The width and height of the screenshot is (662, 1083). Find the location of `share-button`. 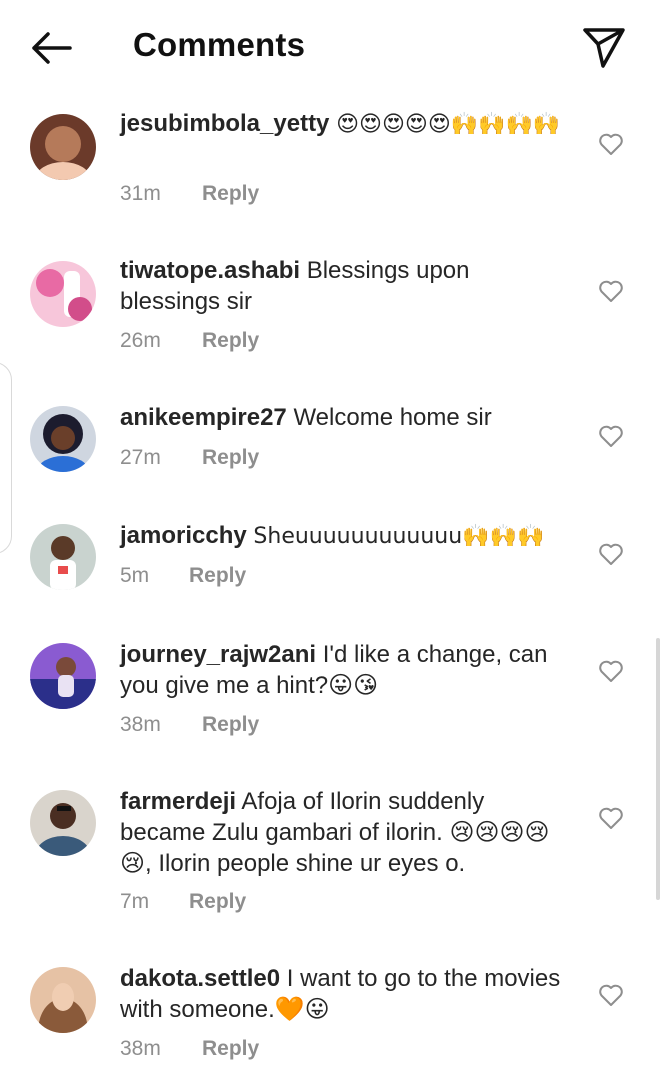

share-button is located at coordinates (604, 47).